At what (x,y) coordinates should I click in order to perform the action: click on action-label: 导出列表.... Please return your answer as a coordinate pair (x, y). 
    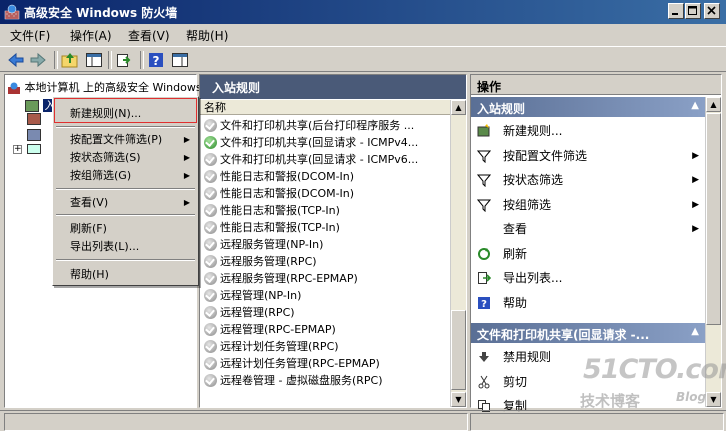
    Looking at the image, I should click on (533, 278).